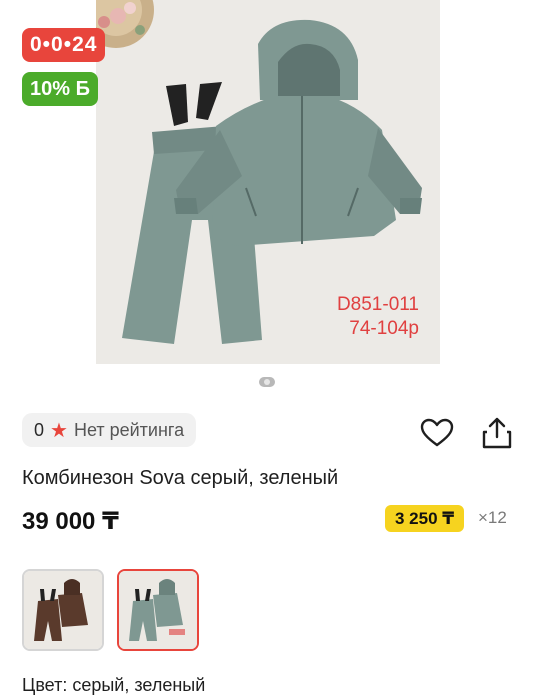 Image resolution: width=535 pixels, height=699 pixels. Describe the element at coordinates (158, 610) in the screenshot. I see `variant-thumbnail-gray-green` at that location.